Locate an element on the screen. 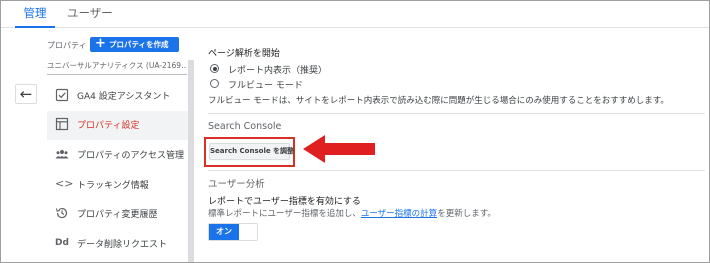 Image resolution: width=710 pixels, height=263 pixels. sidebar-item-tracking-info: <> トラッキング情報 is located at coordinates (118, 185).